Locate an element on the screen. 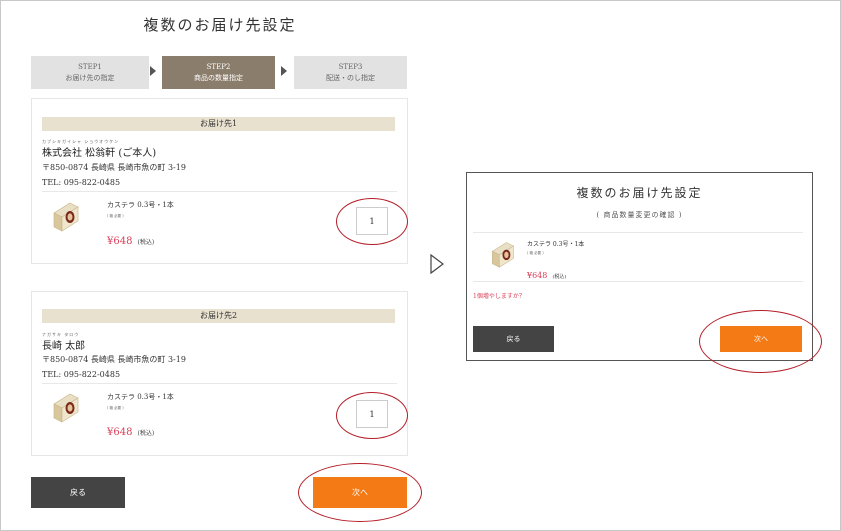 Image resolution: width=841 pixels, height=531 pixels. page-title: 複数のお届け先設定 is located at coordinates (220, 25).